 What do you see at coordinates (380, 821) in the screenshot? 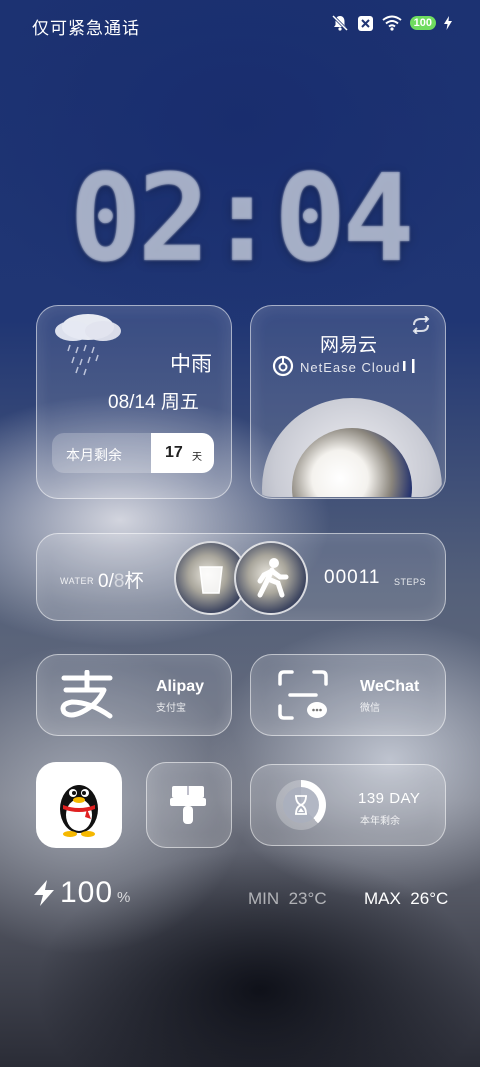
I see `year-remaining-label: 本年剩余` at bounding box center [380, 821].